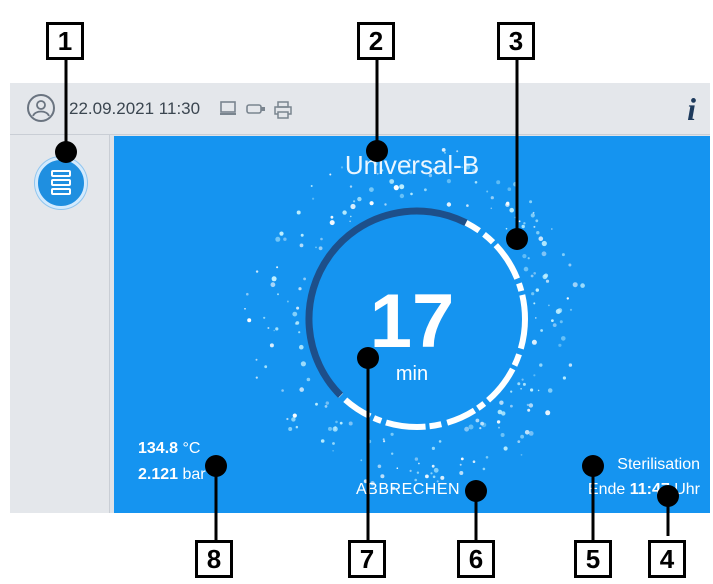 The width and height of the screenshot is (713, 584). What do you see at coordinates (476, 559) in the screenshot?
I see `callout-6: 6` at bounding box center [476, 559].